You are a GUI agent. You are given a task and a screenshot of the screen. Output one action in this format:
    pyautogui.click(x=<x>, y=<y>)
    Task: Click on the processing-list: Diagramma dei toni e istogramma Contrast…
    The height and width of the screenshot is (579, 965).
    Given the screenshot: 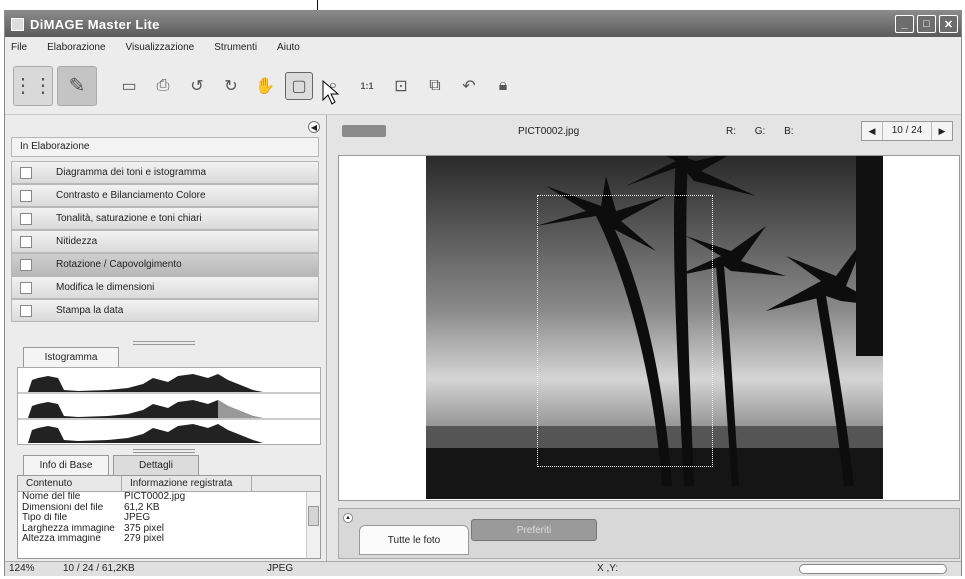 What is the action you would take?
    pyautogui.click(x=165, y=241)
    